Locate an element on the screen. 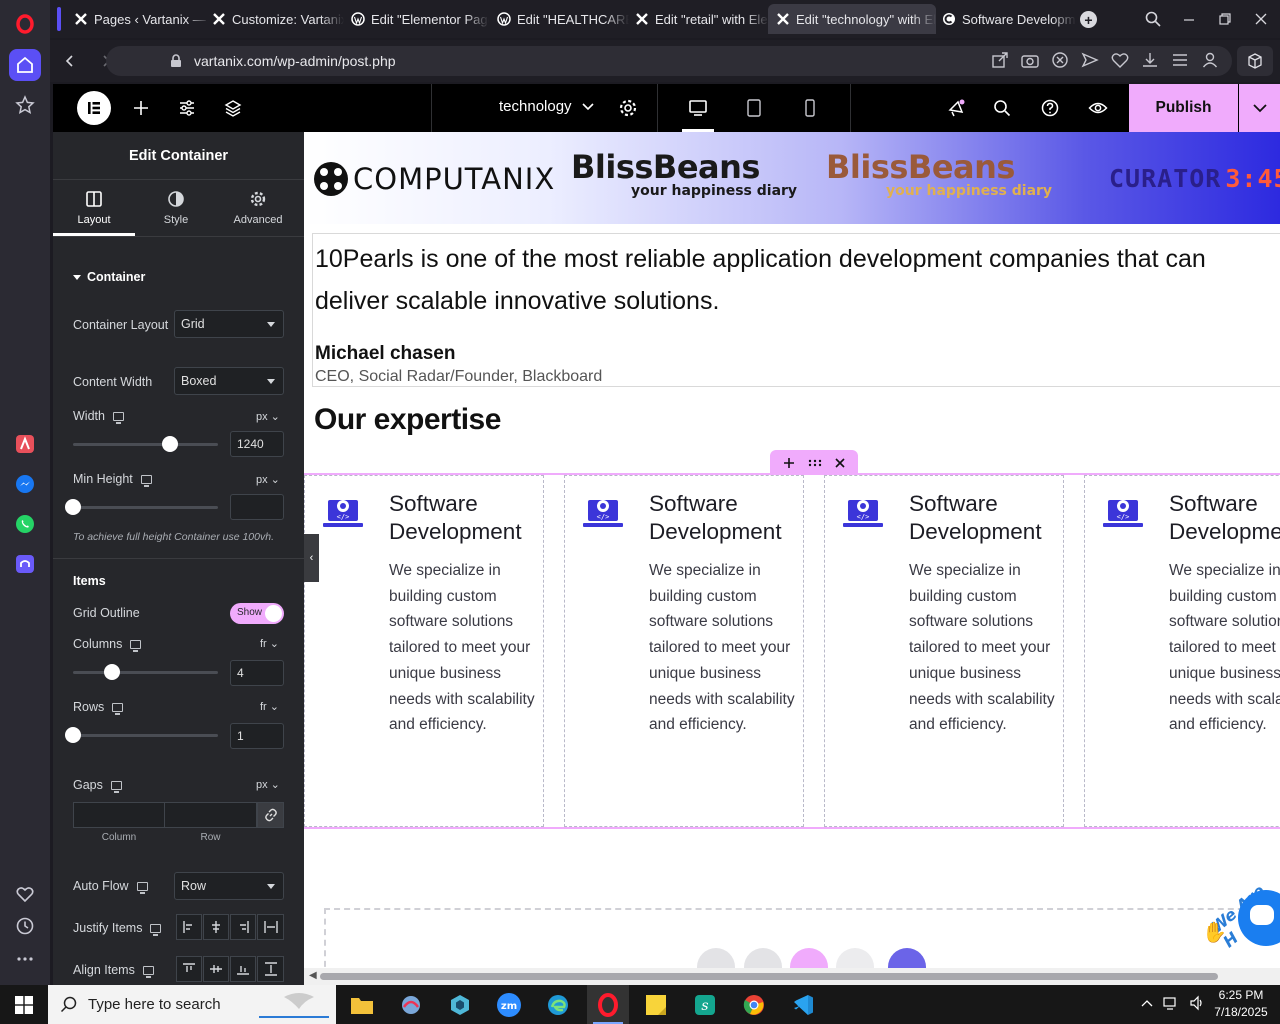  tab-layout: Layout is located at coordinates (94, 210).